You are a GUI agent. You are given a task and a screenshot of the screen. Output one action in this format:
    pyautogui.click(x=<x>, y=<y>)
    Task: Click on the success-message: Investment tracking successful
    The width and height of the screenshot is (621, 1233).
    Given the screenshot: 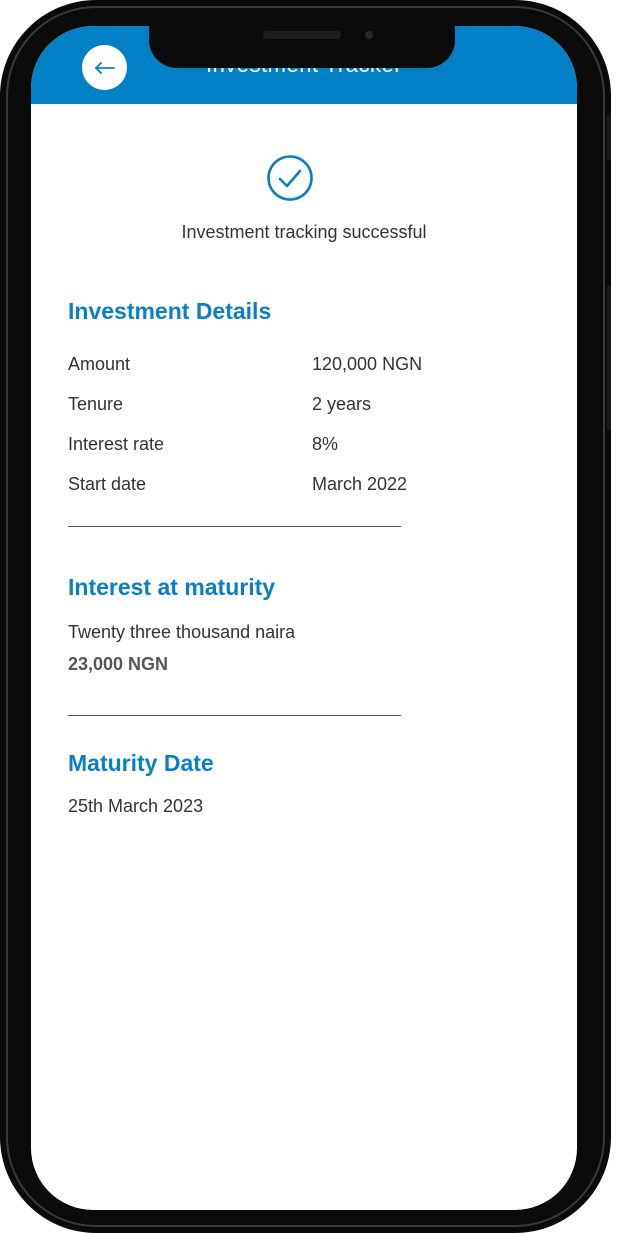 What is the action you would take?
    pyautogui.click(x=304, y=232)
    